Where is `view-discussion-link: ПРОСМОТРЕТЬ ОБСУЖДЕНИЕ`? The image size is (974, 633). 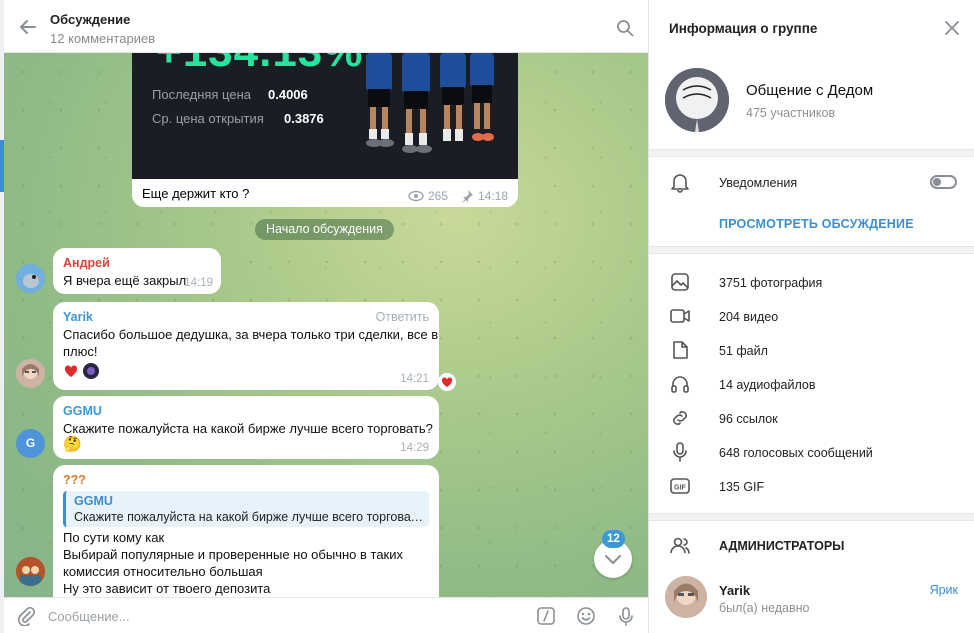
view-discussion-link: ПРОСМОТРЕТЬ ОБСУЖДЕНИЕ is located at coordinates (816, 224).